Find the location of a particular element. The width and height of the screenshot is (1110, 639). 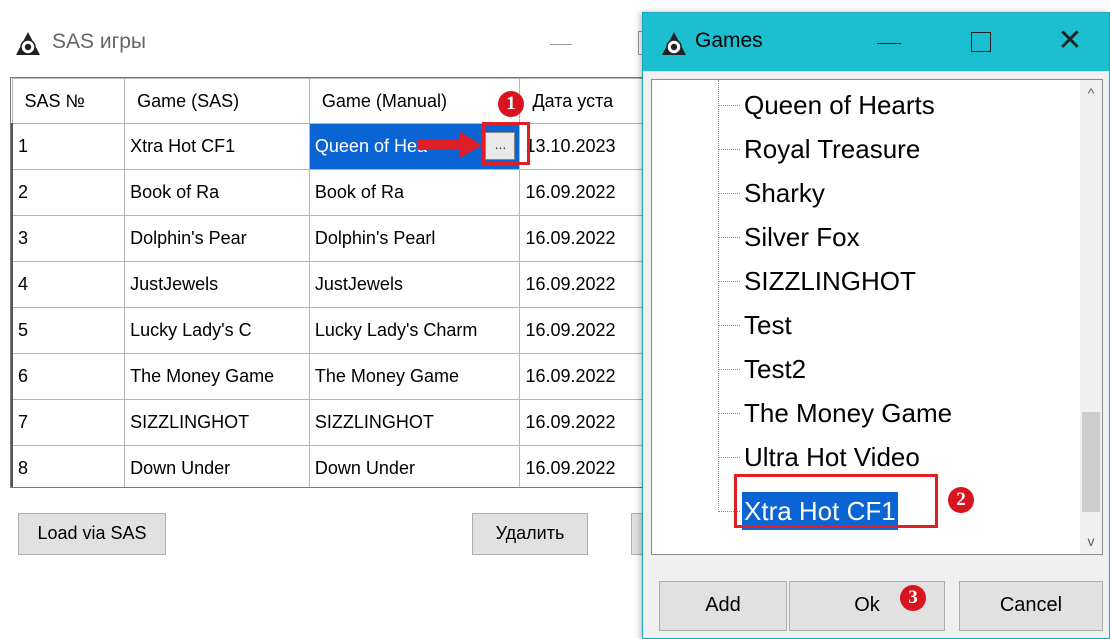

cell-sas-number: 5 is located at coordinates (68, 330).